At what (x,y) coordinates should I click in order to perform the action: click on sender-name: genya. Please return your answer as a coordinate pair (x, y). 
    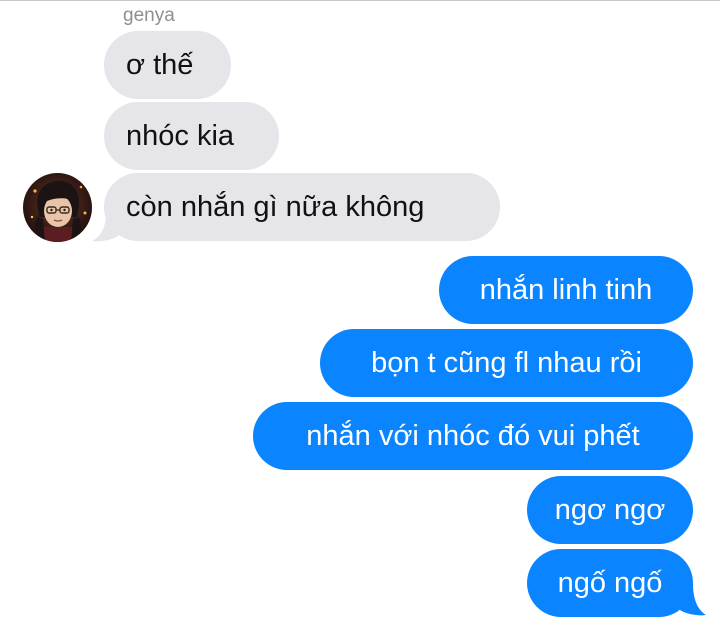
    Looking at the image, I should click on (149, 15).